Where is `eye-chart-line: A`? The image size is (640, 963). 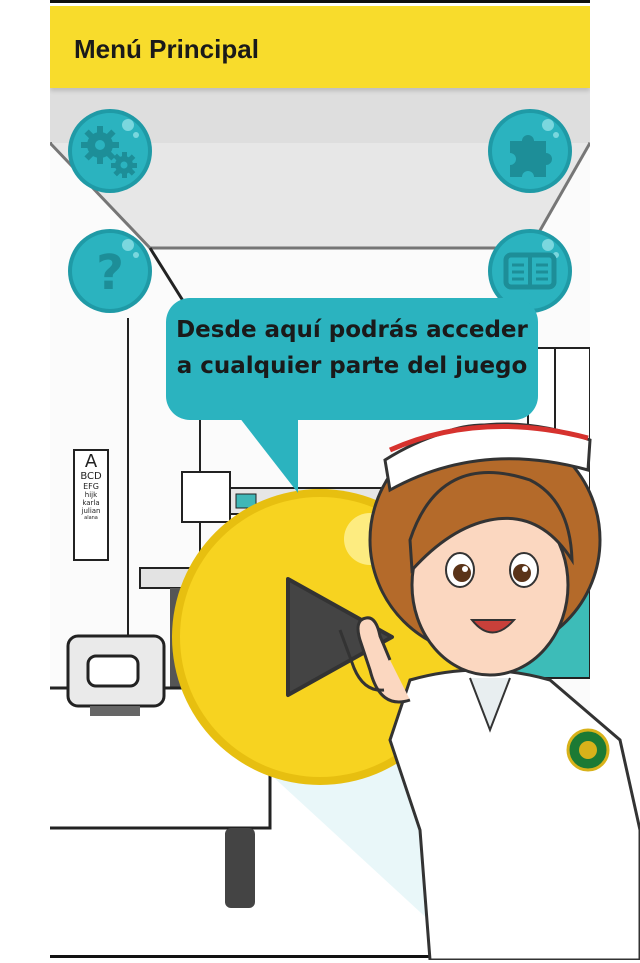
eye-chart-line: A is located at coordinates (91, 461).